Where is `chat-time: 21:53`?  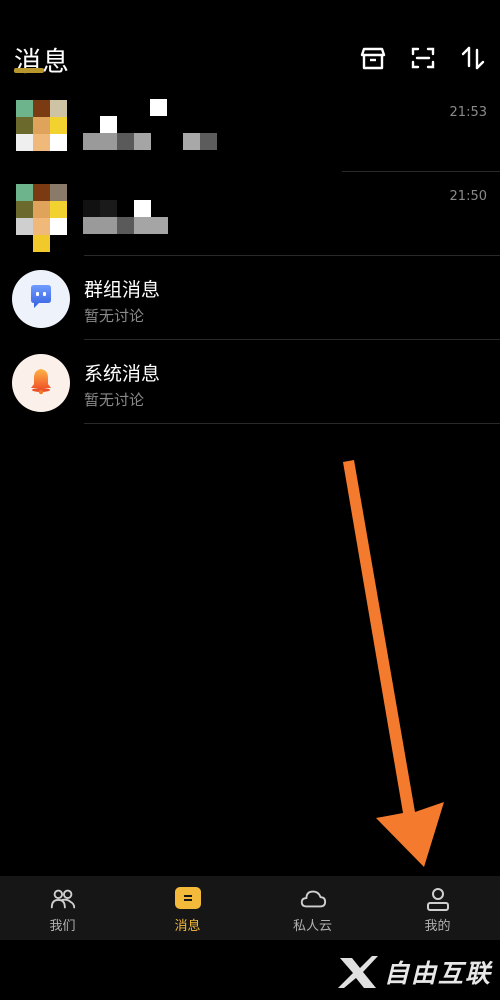
chat-time: 21:53 is located at coordinates (468, 112).